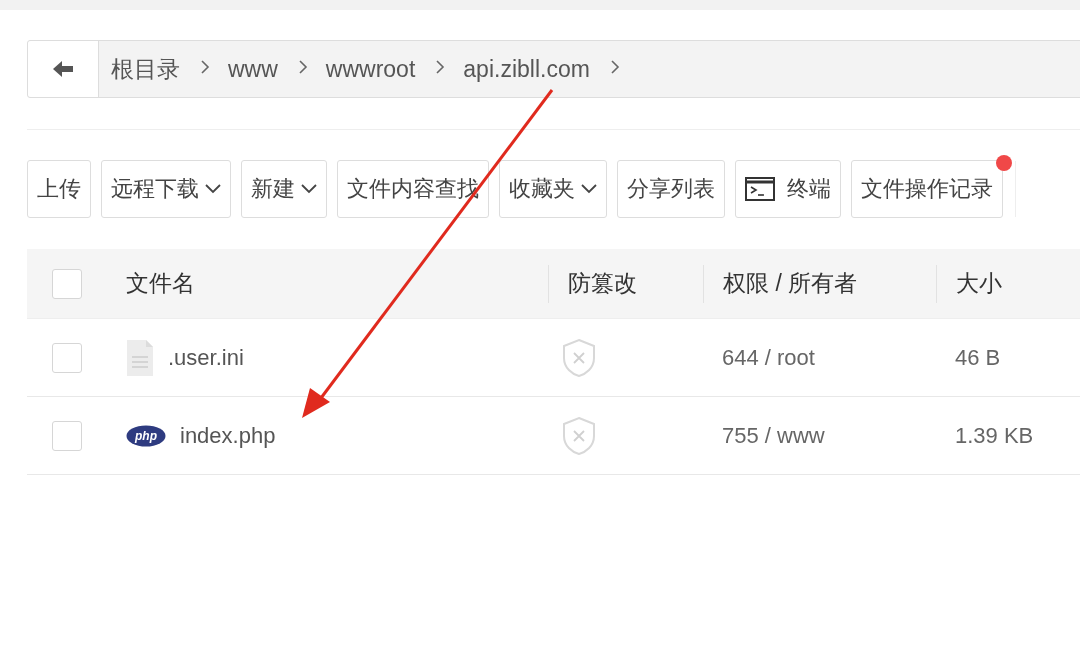  I want to click on breadcrumb-item: api.zibll.com, so click(526, 69).